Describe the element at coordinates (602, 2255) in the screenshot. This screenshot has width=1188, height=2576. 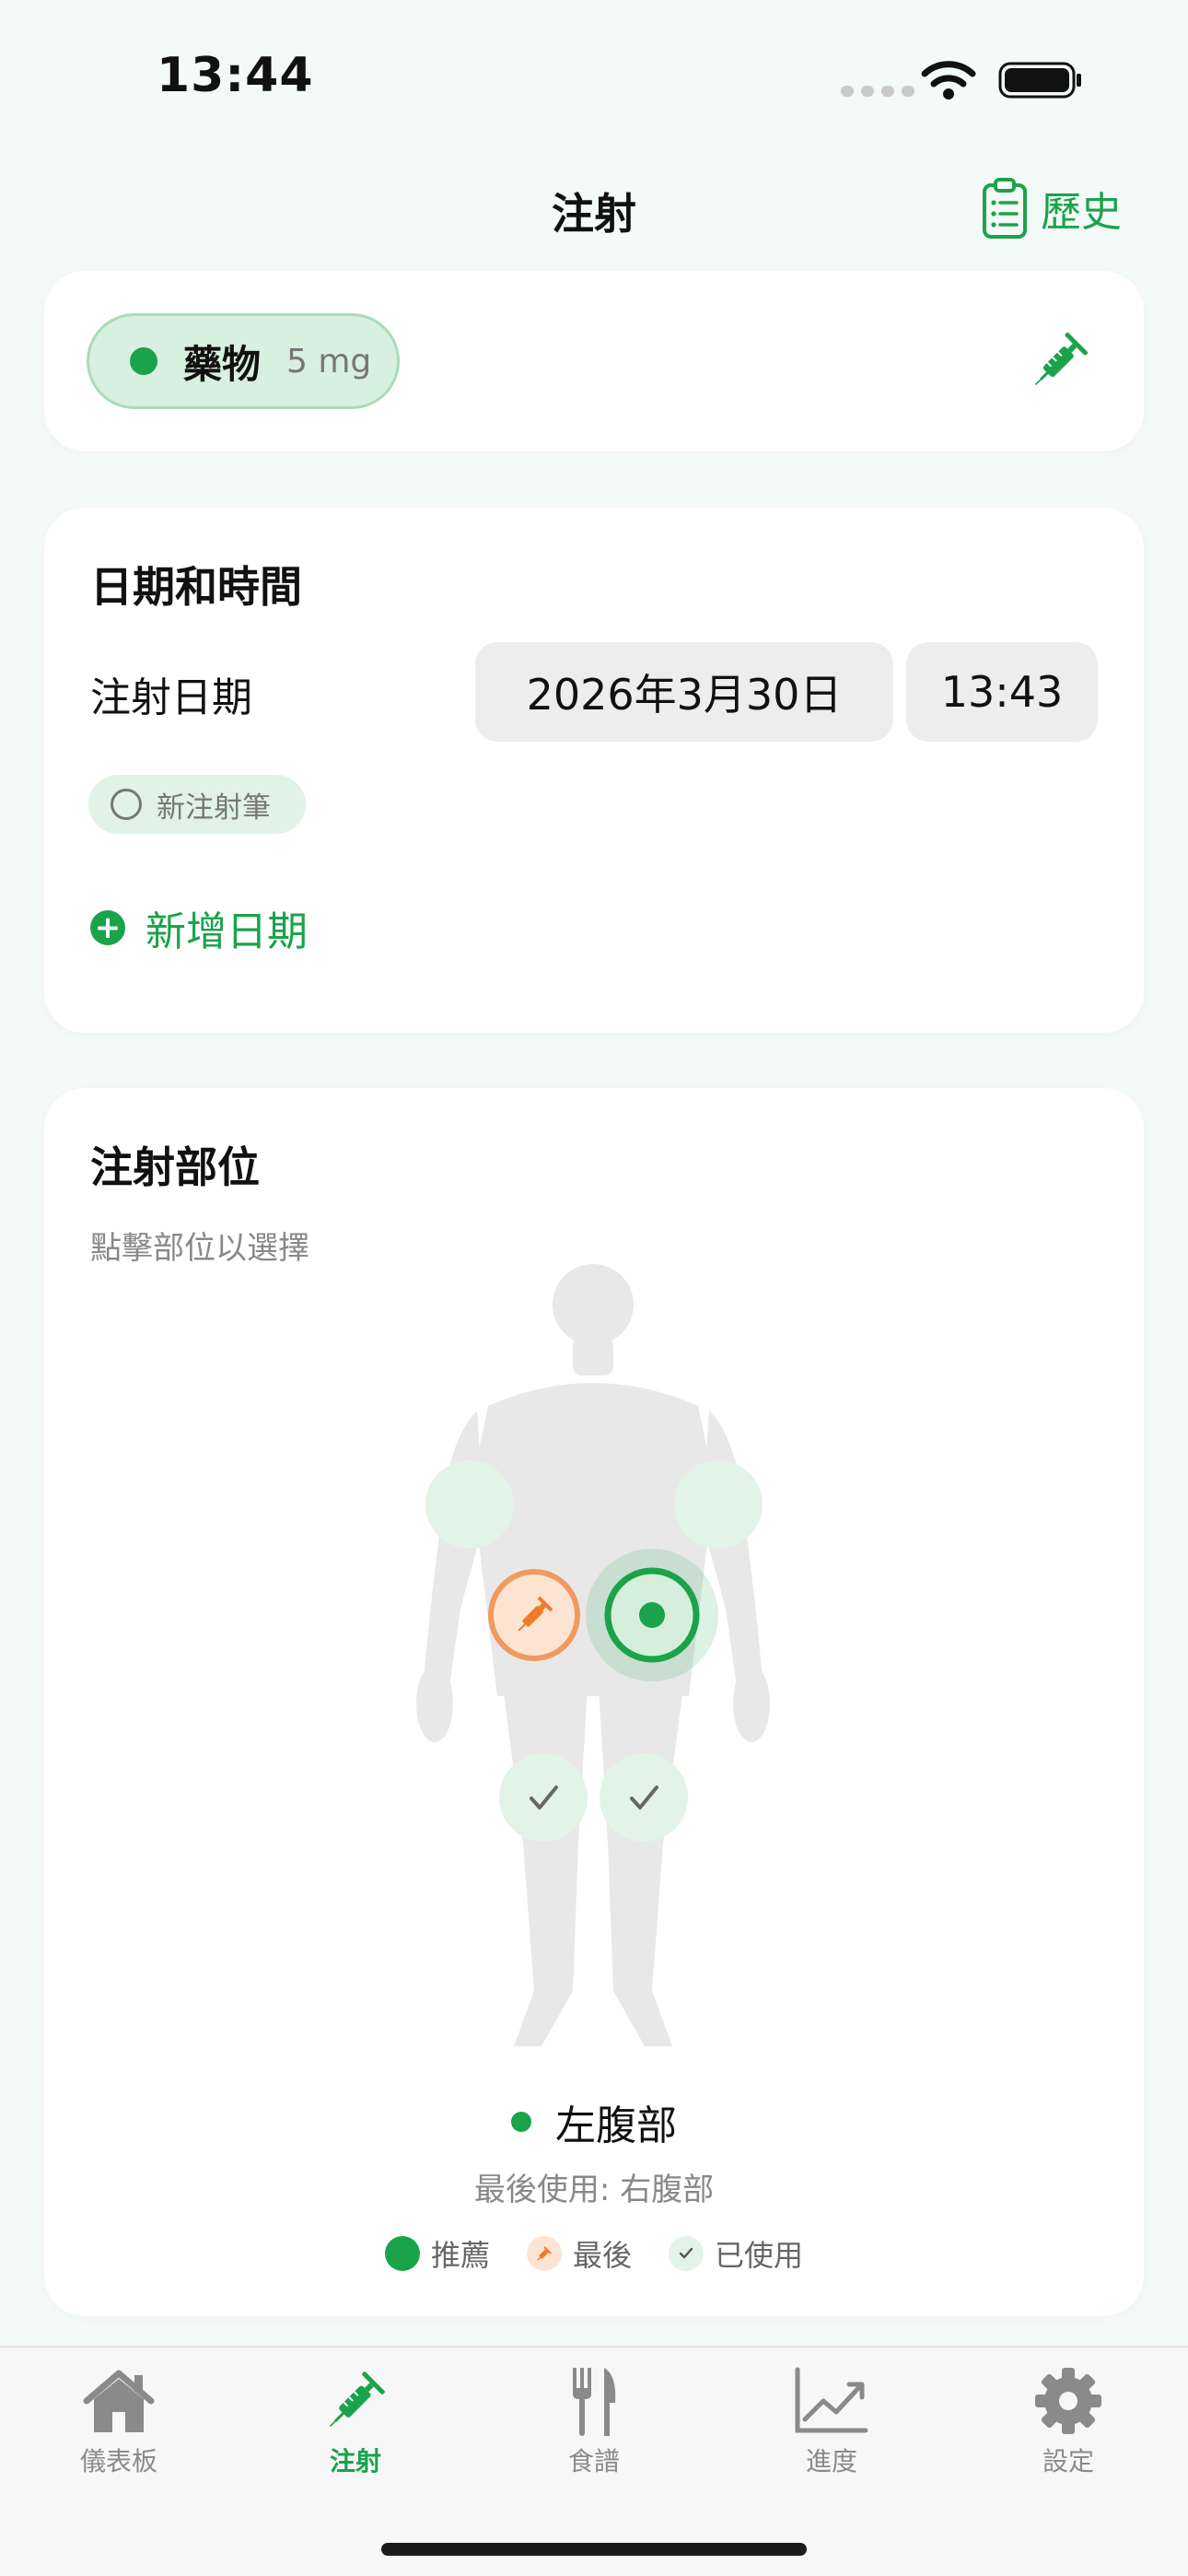
I see `legend-last-label: 最後` at that location.